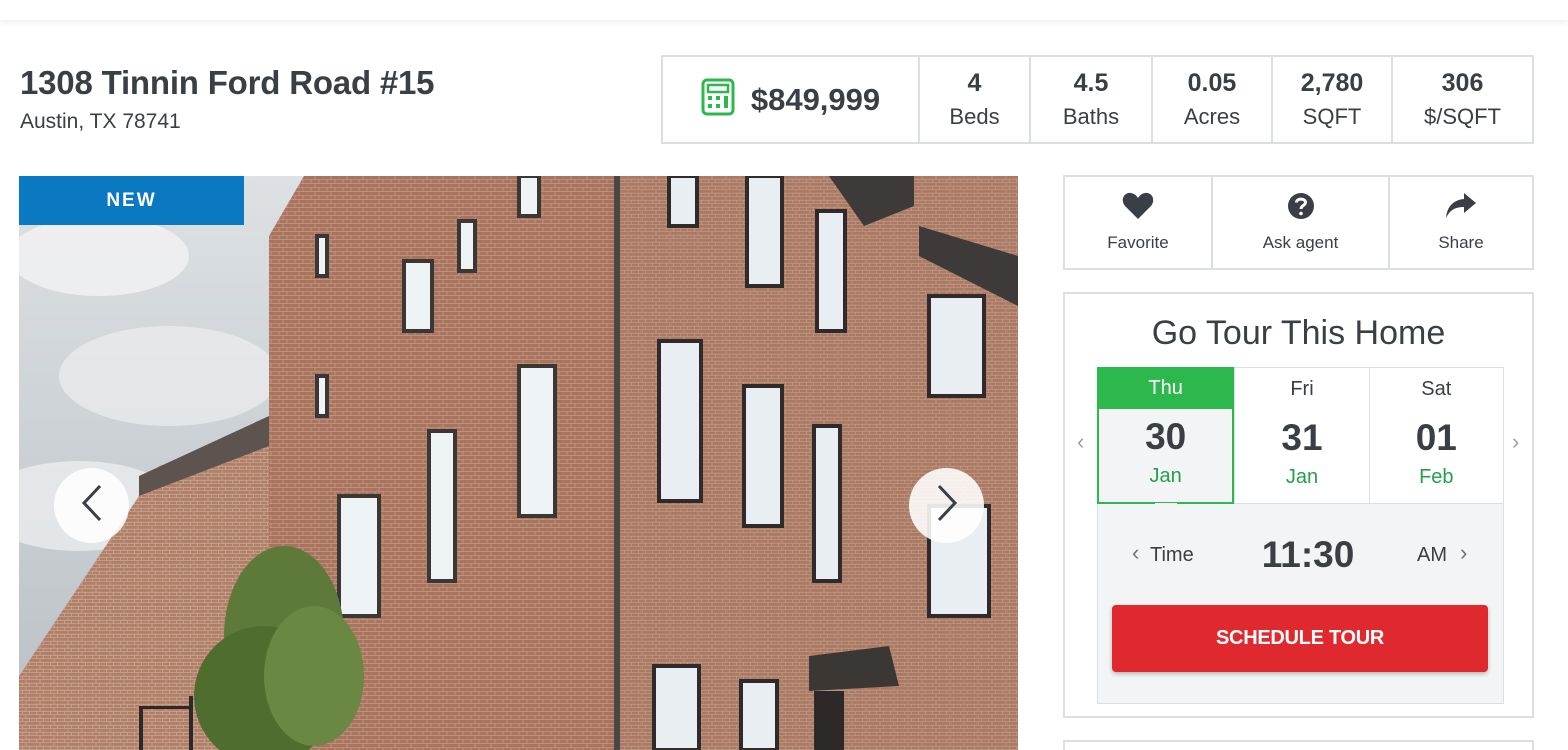  What do you see at coordinates (1135, 553) in the screenshot?
I see `time-prev-button: ‹` at bounding box center [1135, 553].